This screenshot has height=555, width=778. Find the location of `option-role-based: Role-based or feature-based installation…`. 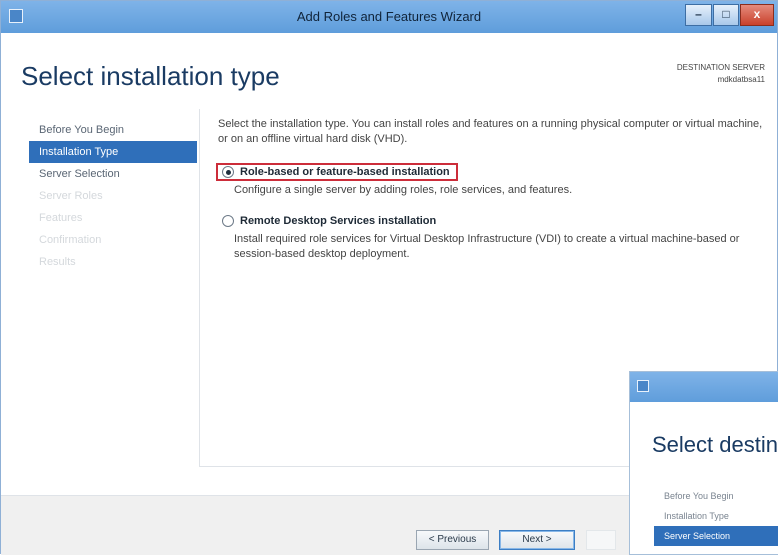

option-role-based: Role-based or feature-based installation… is located at coordinates (496, 180).